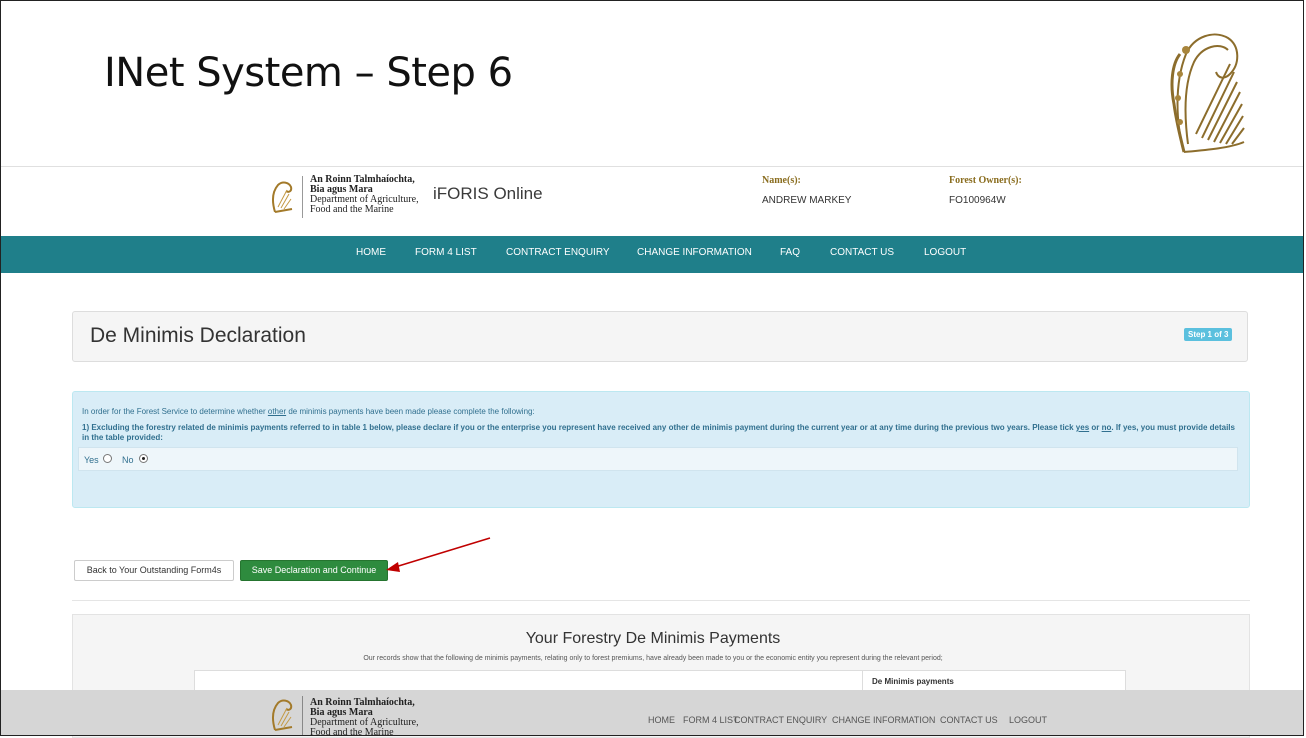 The image size is (1306, 738). Describe the element at coordinates (807, 200) in the screenshot. I see `names-value: ANDREW MARKEY` at that location.